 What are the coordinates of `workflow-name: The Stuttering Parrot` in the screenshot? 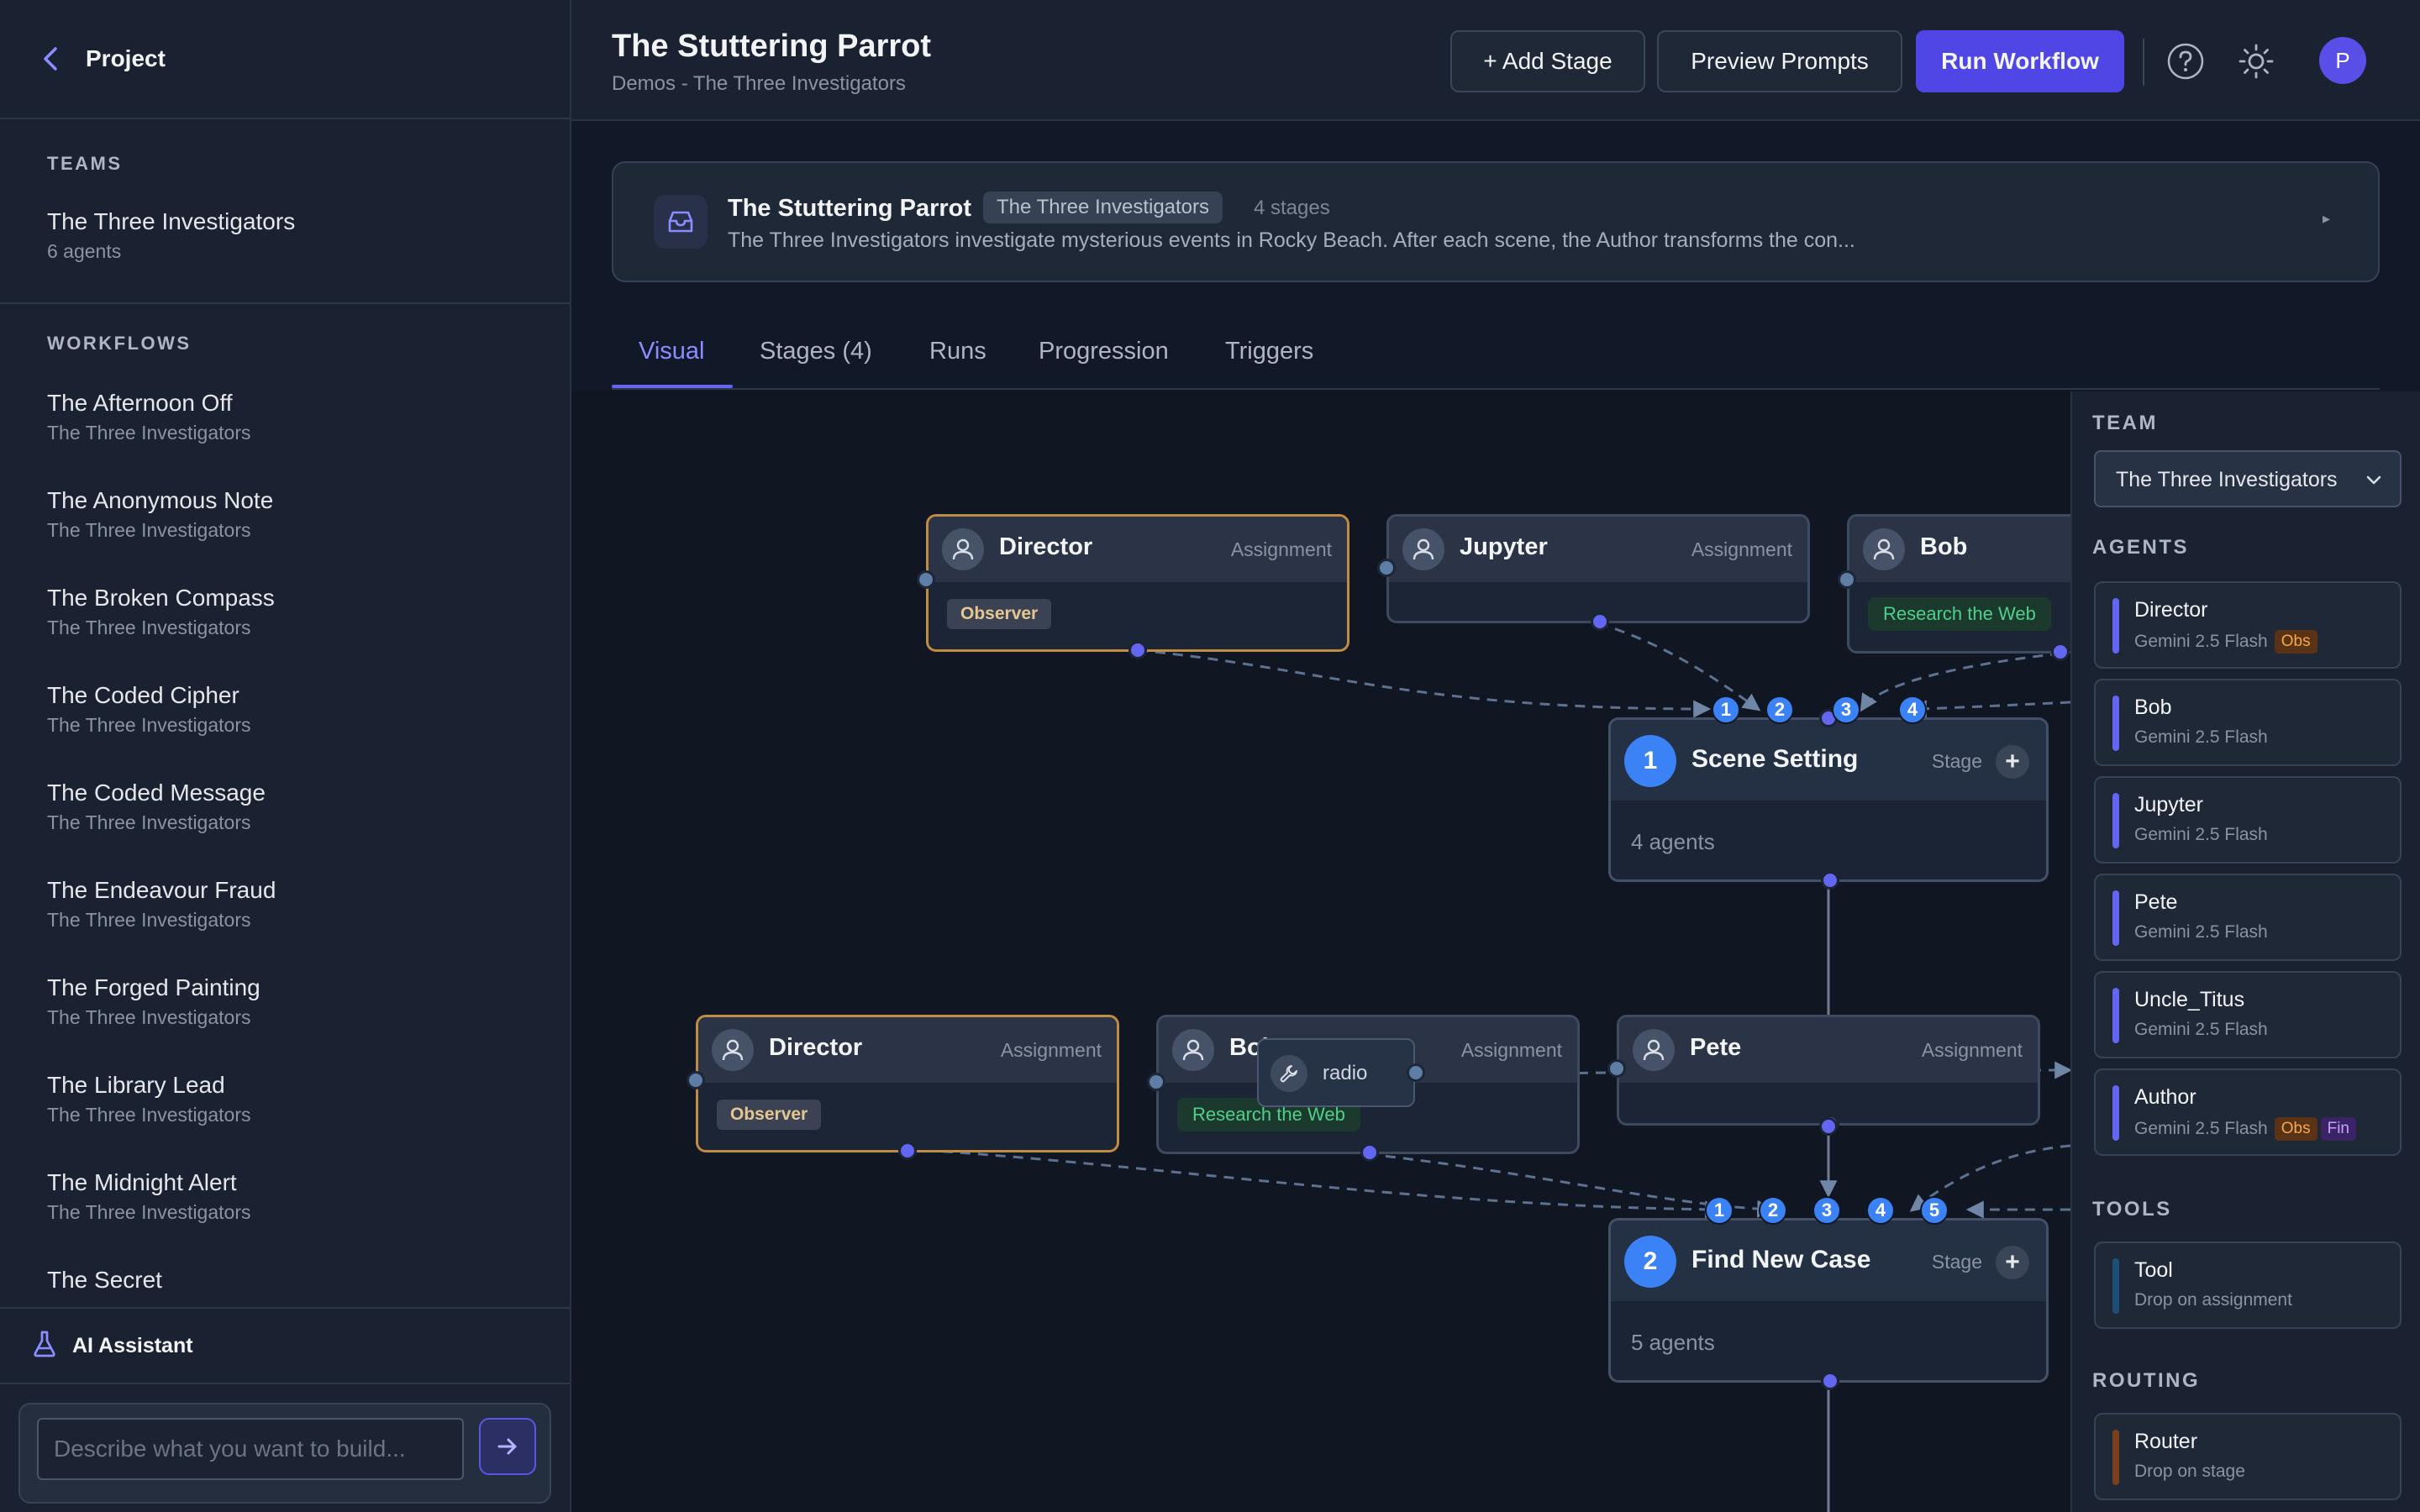 It's located at (850, 208).